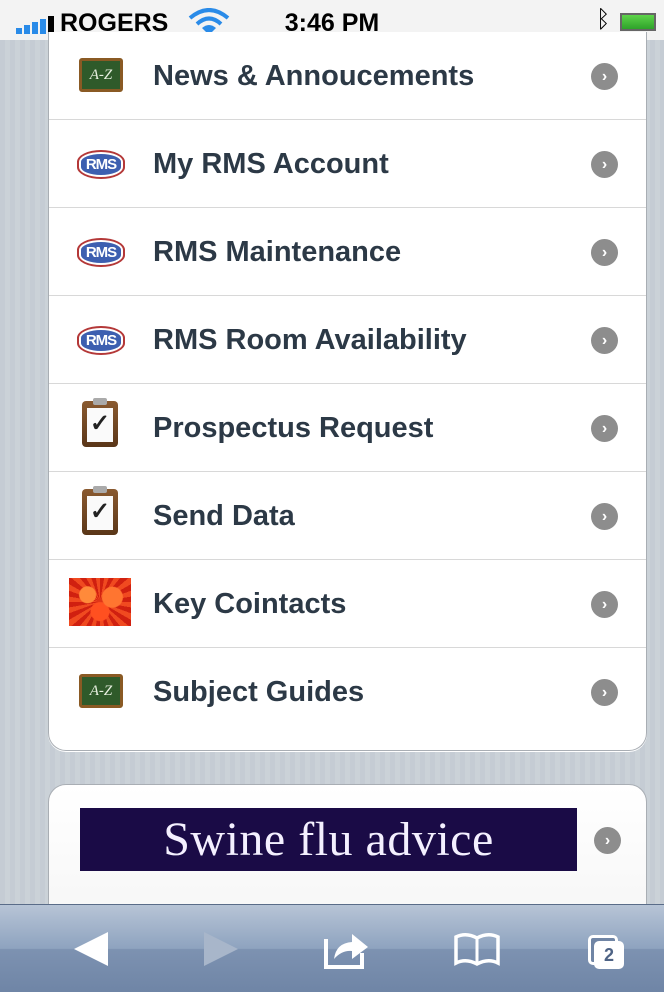  I want to click on back-icon, so click(91, 949).